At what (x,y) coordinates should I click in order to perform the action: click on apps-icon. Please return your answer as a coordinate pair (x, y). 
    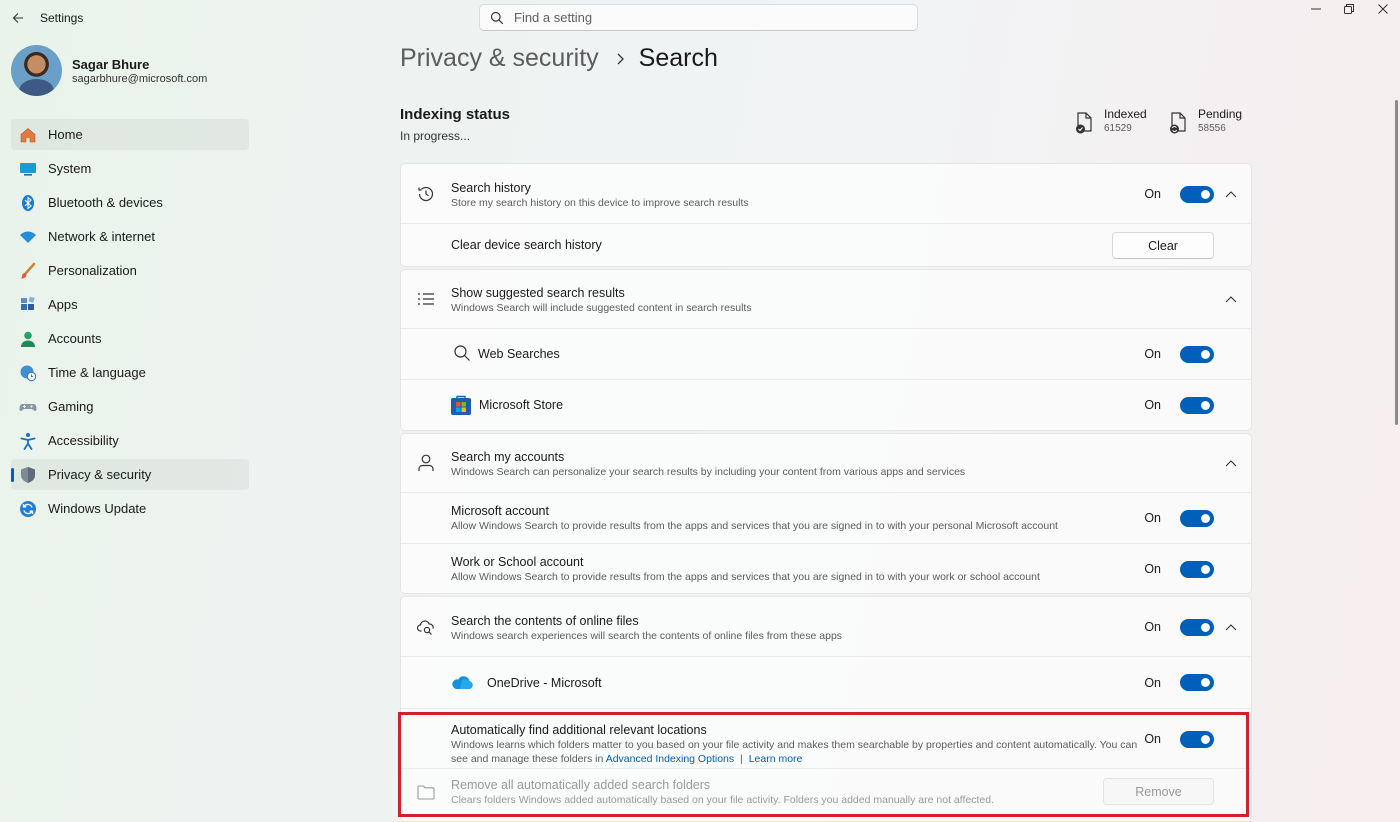
    Looking at the image, I should click on (28, 305).